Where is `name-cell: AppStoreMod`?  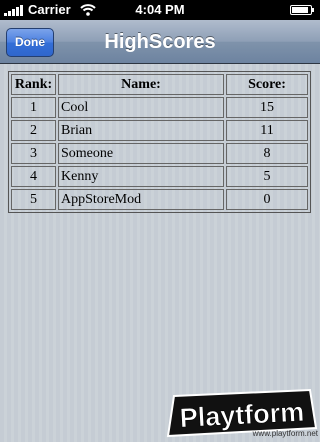
name-cell: AppStoreMod is located at coordinates (141, 199).